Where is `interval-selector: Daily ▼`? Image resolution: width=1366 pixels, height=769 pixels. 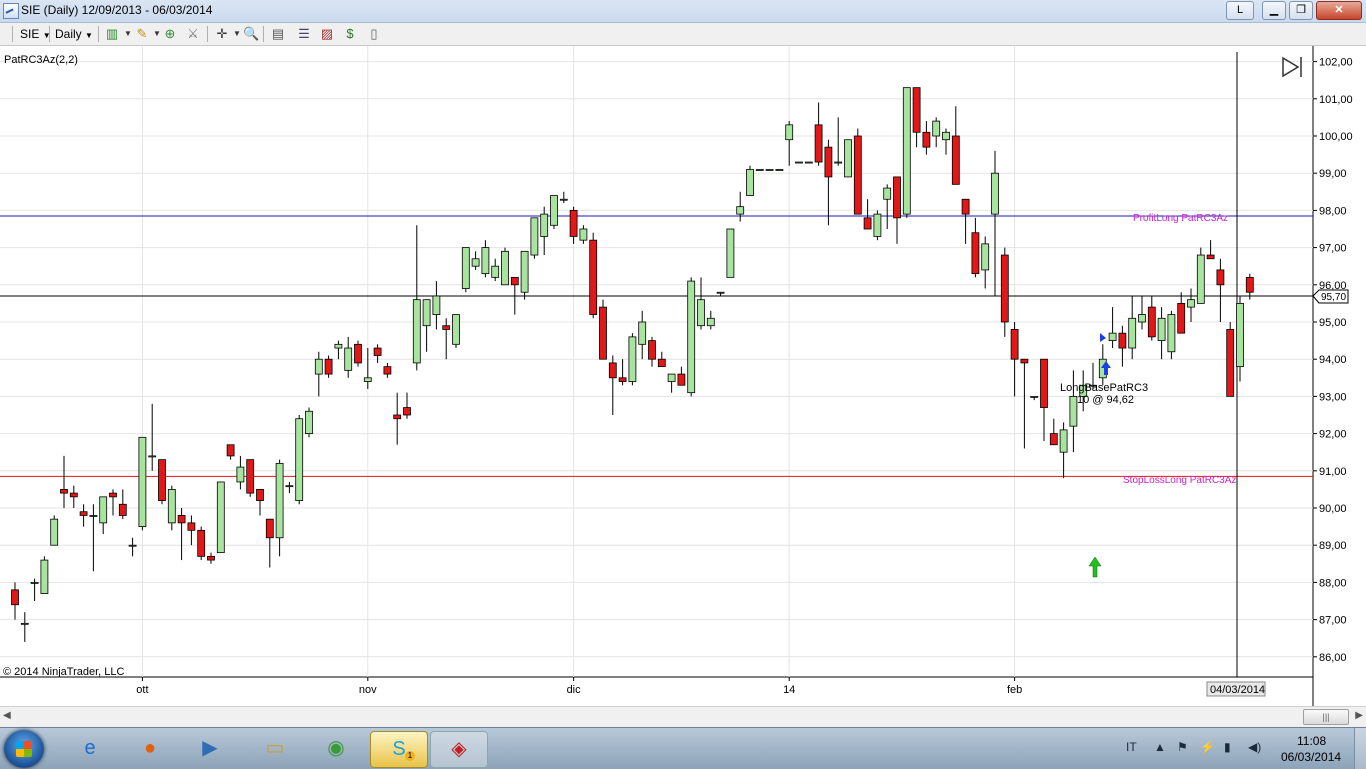
interval-selector: Daily ▼ is located at coordinates (74, 34).